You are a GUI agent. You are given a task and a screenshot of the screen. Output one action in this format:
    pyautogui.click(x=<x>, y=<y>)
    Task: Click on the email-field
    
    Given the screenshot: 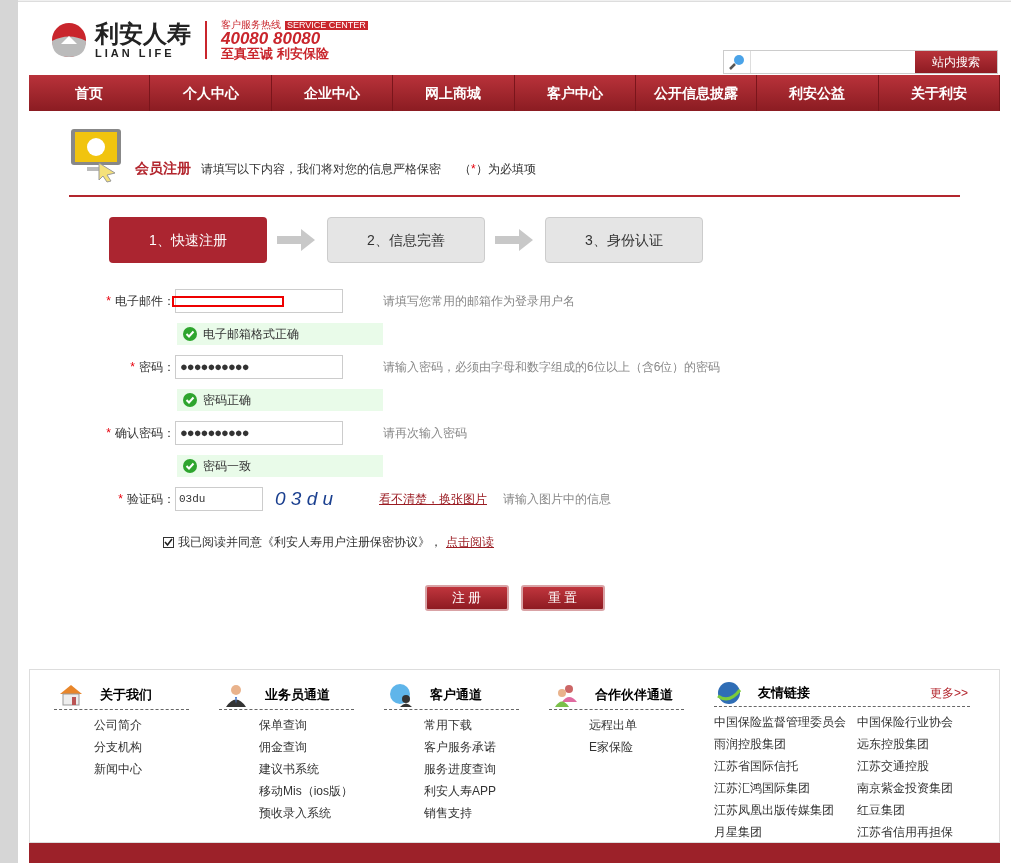 What is the action you would take?
    pyautogui.click(x=259, y=301)
    